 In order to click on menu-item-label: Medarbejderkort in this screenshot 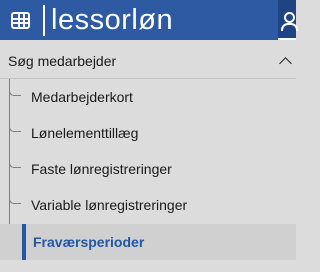, I will do `click(82, 97)`.